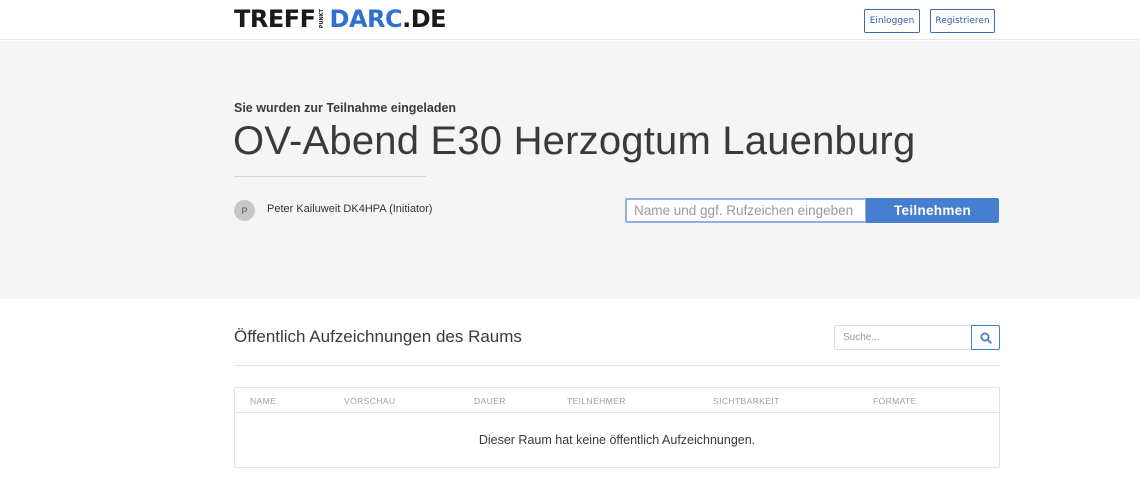 The image size is (1140, 504). I want to click on recordings-search, so click(917, 337).